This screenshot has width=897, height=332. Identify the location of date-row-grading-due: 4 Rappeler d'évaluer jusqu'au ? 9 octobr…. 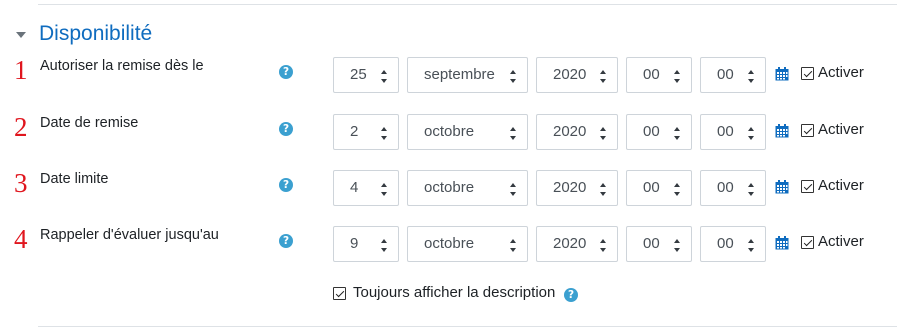
(448, 244).